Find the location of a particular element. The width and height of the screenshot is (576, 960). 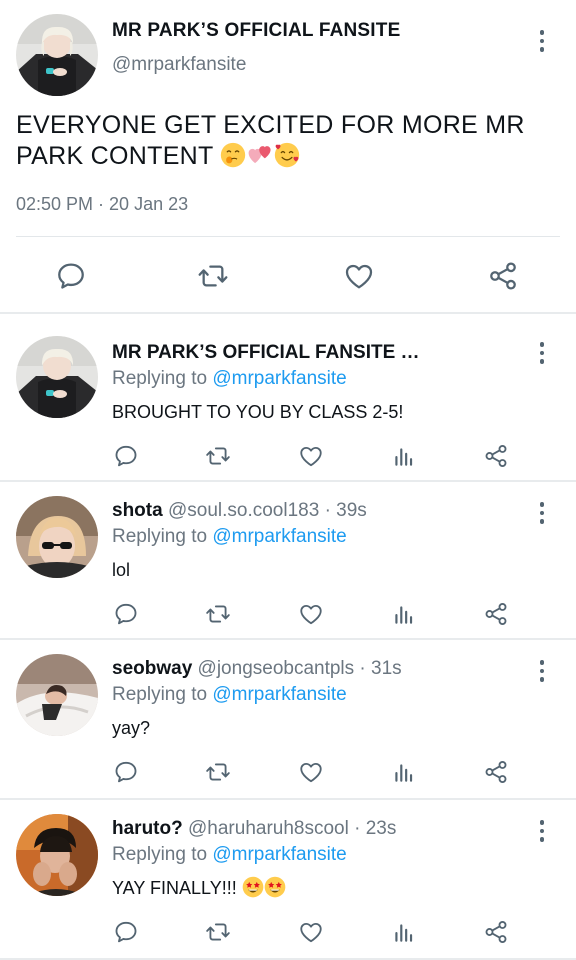

reply-text: BROUGHT TO YOU BY CLASS 2-5! is located at coordinates (258, 412).